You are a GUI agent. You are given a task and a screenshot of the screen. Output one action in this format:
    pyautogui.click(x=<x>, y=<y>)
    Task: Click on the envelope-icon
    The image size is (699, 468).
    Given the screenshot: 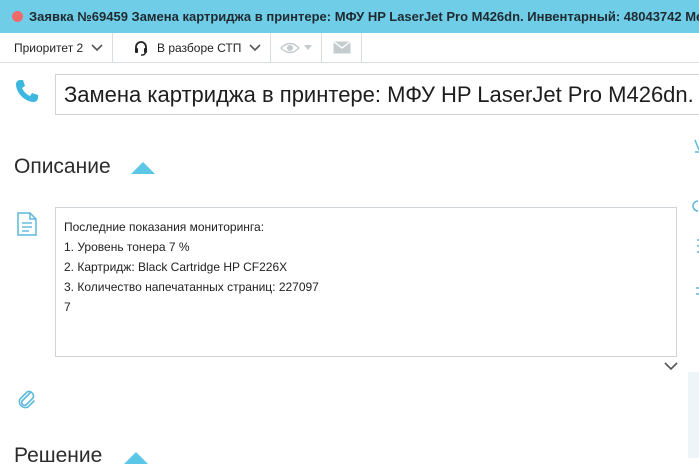 What is the action you would take?
    pyautogui.click(x=341, y=47)
    